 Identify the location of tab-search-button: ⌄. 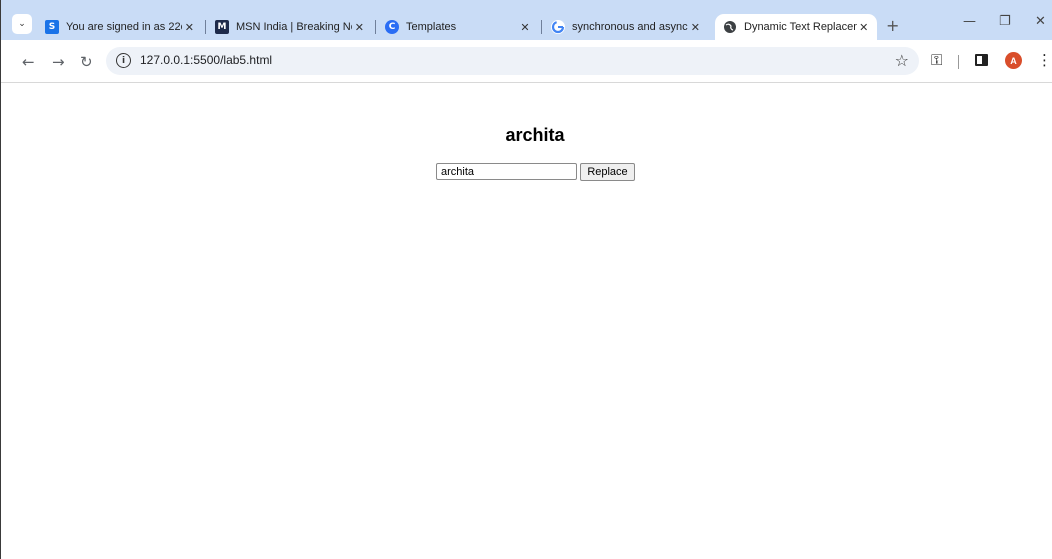
(22, 24).